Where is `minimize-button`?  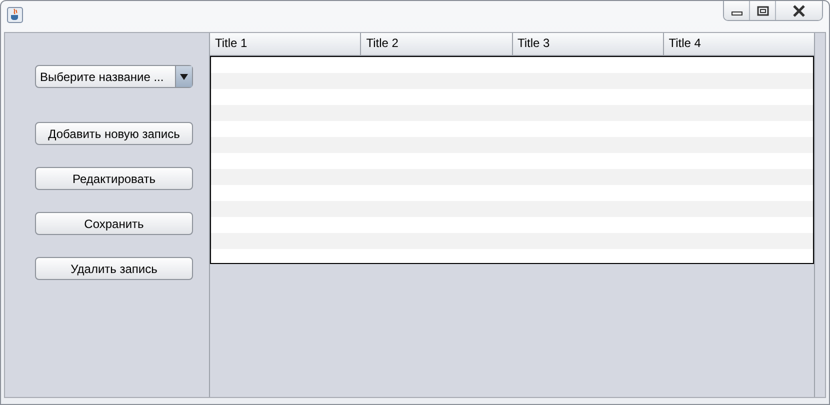 minimize-button is located at coordinates (737, 10).